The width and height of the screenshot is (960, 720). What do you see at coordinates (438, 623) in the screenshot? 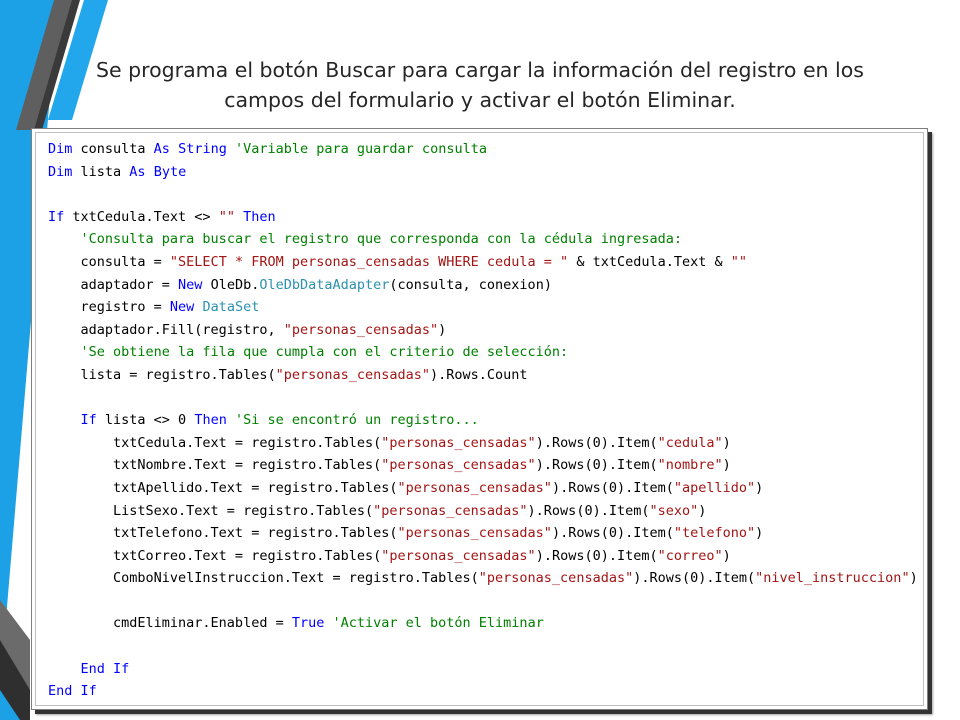
I see `code-token: 'Activar el botón Eliminar` at bounding box center [438, 623].